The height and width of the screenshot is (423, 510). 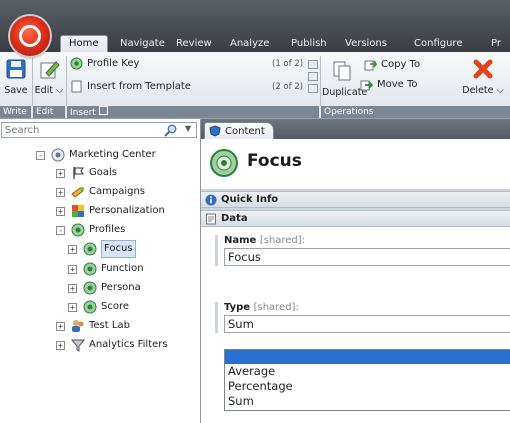 What do you see at coordinates (345, 92) in the screenshot?
I see `duplicate-label: Duplicate` at bounding box center [345, 92].